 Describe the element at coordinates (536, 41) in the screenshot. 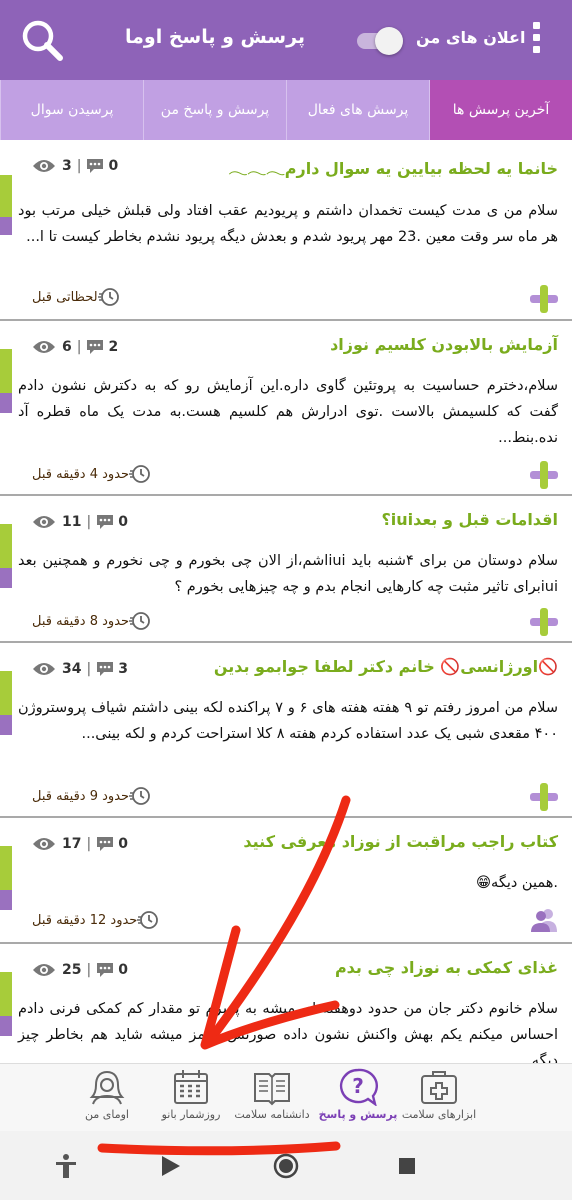

I see `overflow-menu-icon` at that location.